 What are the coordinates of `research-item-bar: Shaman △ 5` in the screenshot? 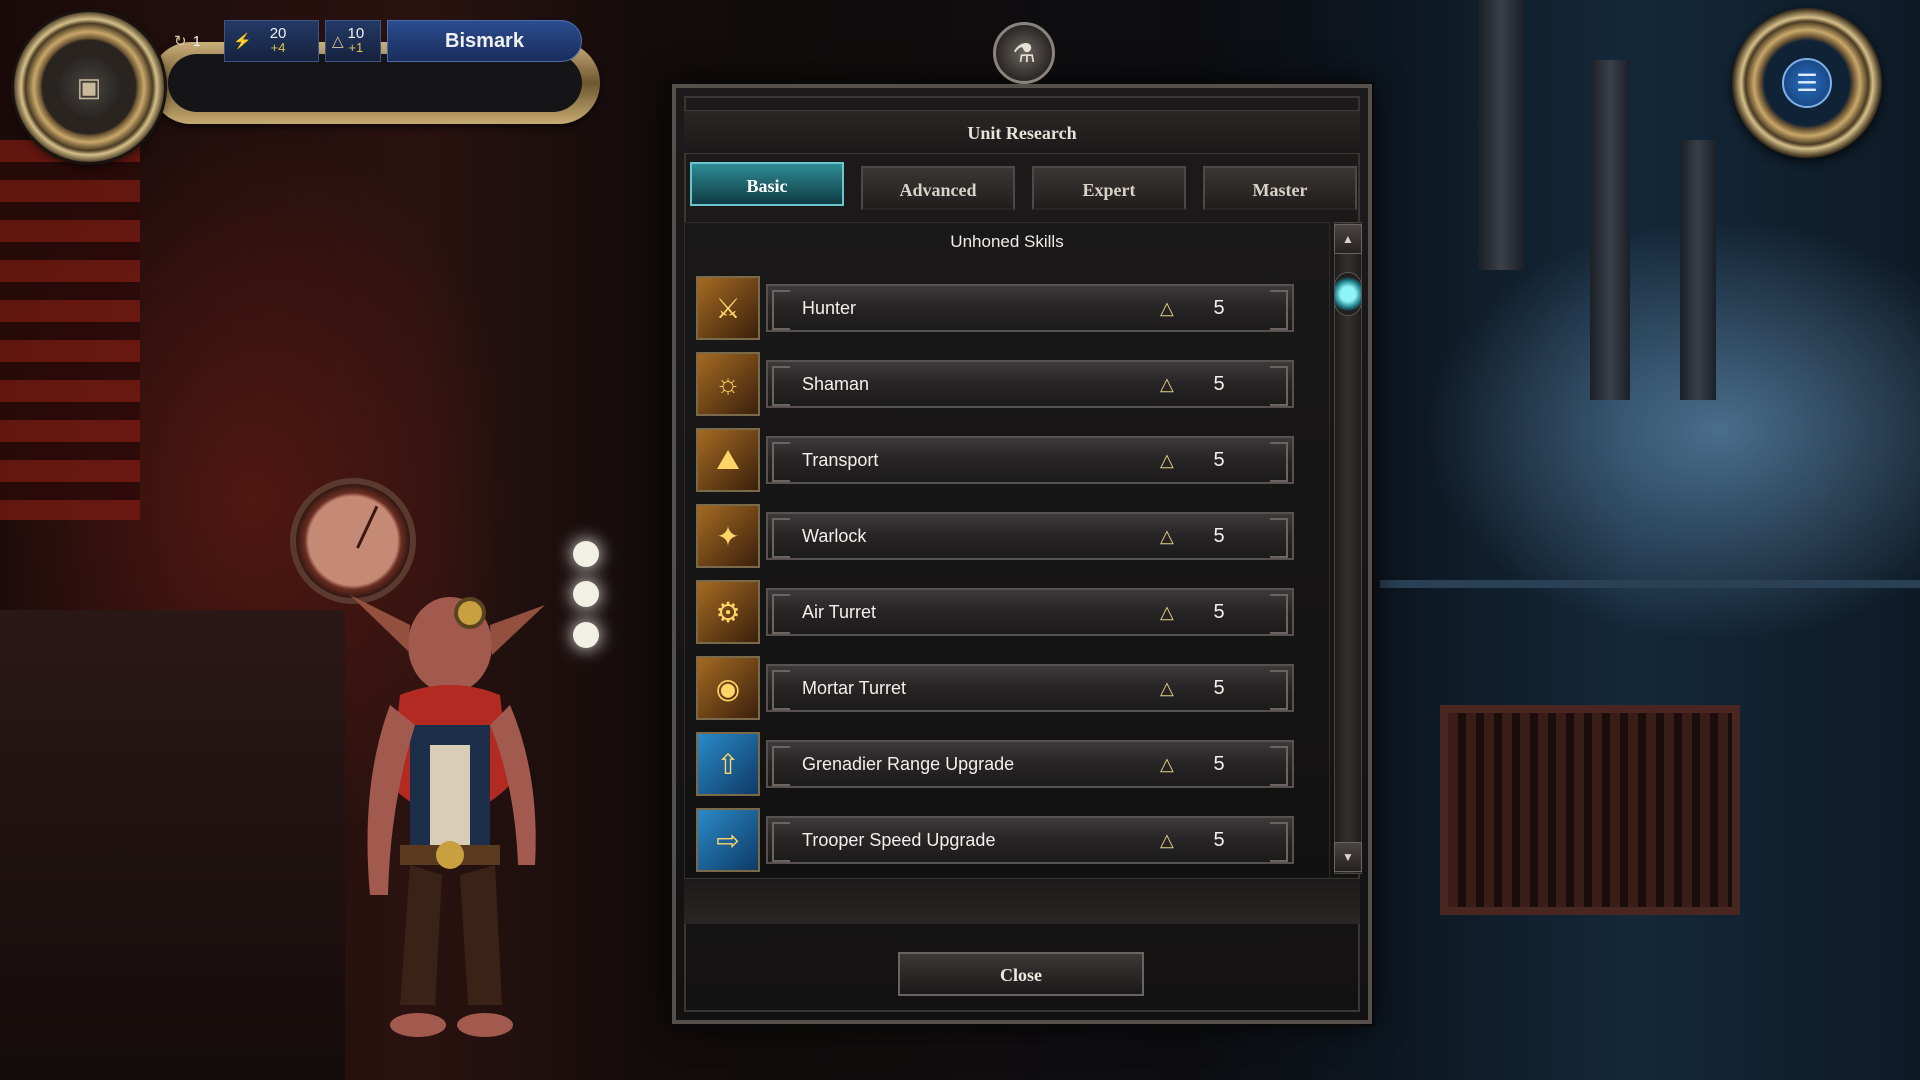 It's located at (1030, 384).